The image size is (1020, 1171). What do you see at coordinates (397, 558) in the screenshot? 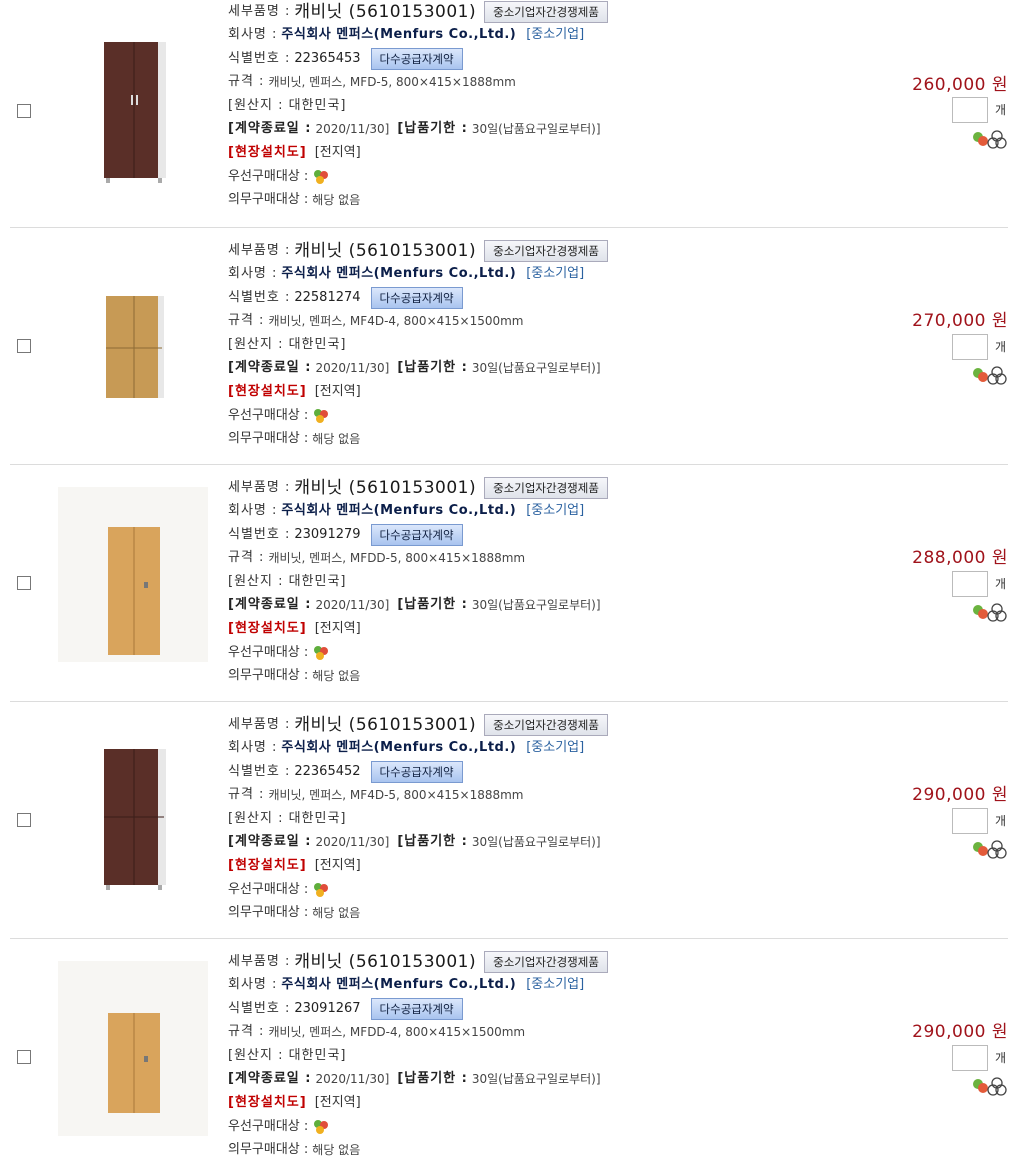
I see `spec-text: 캐비닛, 멘퍼스, MFDD-5, 800×415×1888mm` at bounding box center [397, 558].